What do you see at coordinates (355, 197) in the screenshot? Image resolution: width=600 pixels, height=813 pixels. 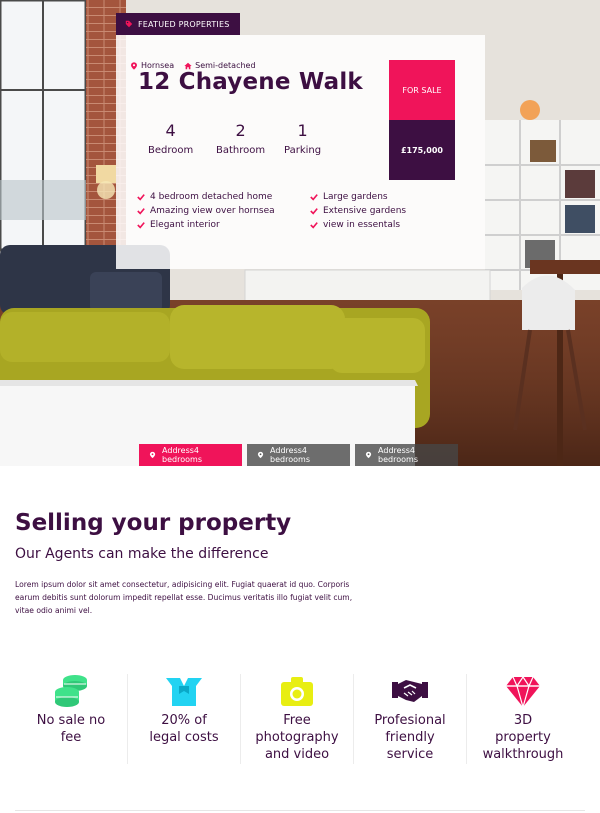 I see `feature-text: Large gardens` at bounding box center [355, 197].